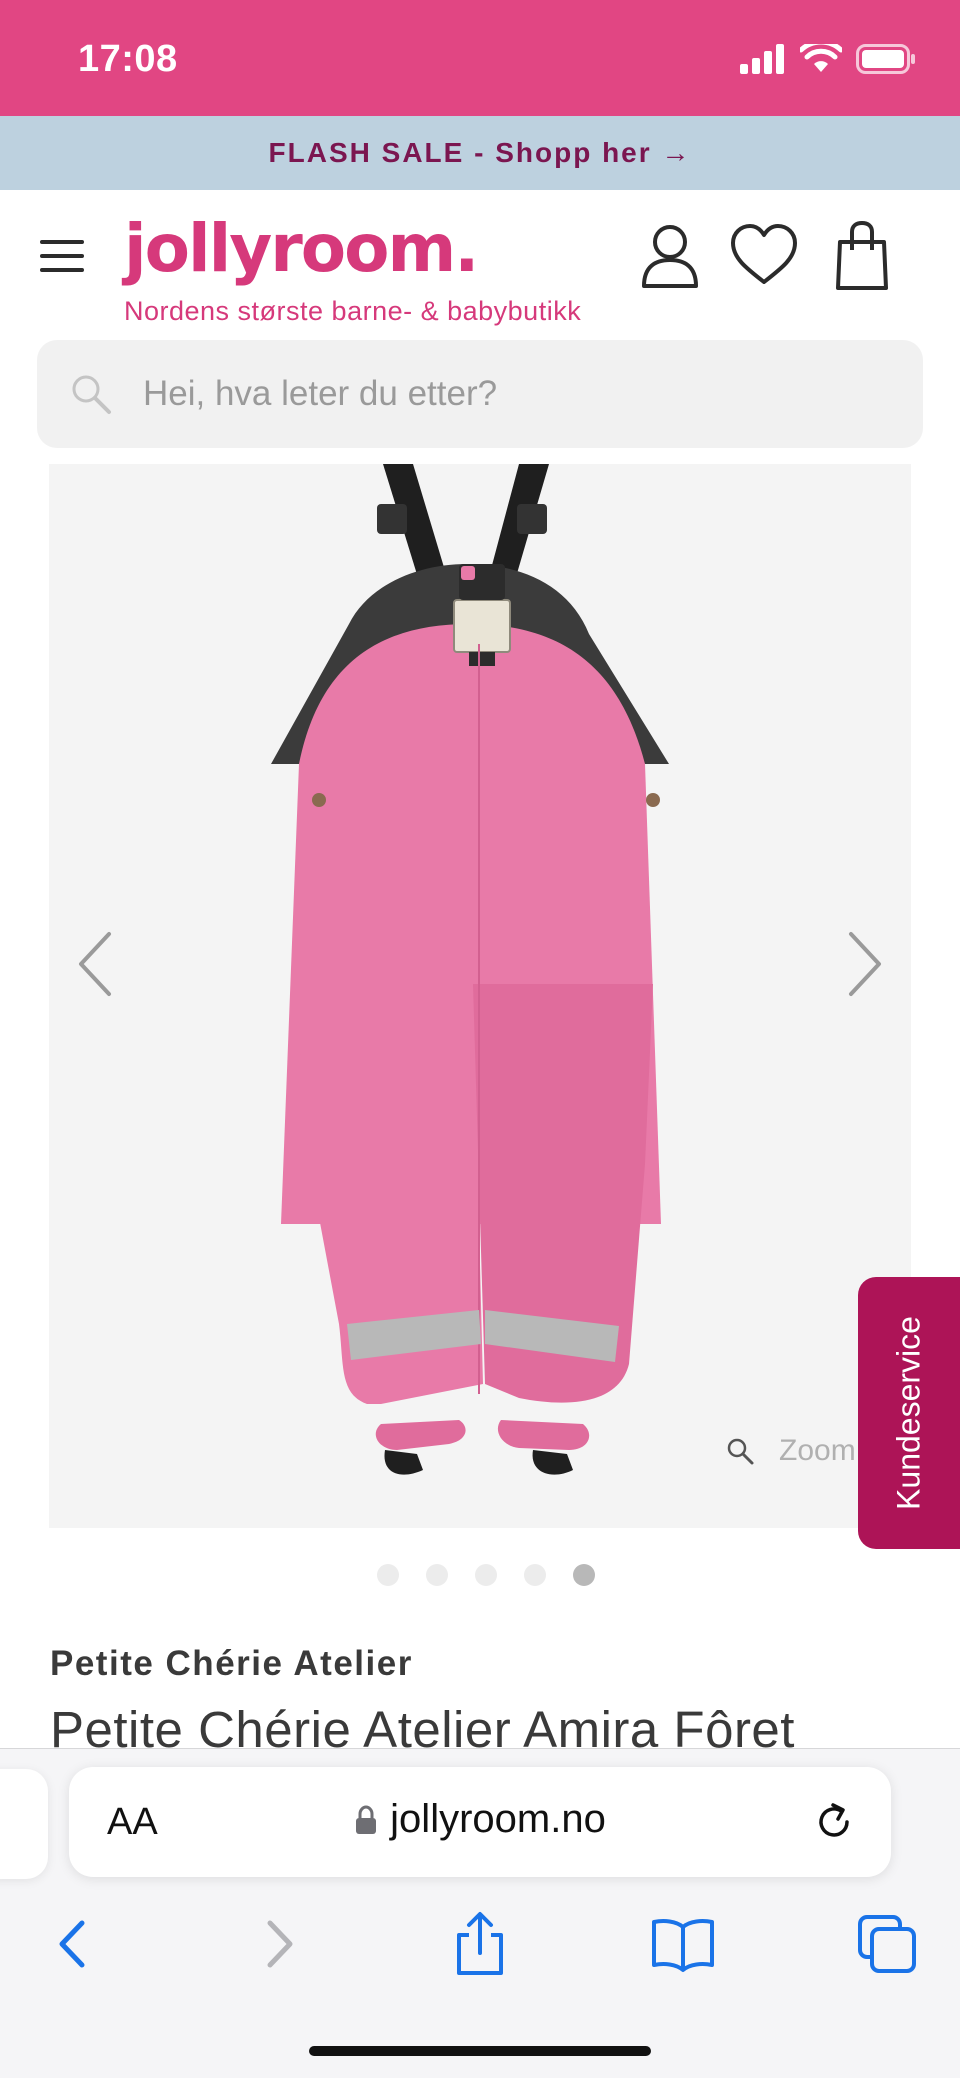  What do you see at coordinates (97, 964) in the screenshot?
I see `previous-image-arrow` at bounding box center [97, 964].